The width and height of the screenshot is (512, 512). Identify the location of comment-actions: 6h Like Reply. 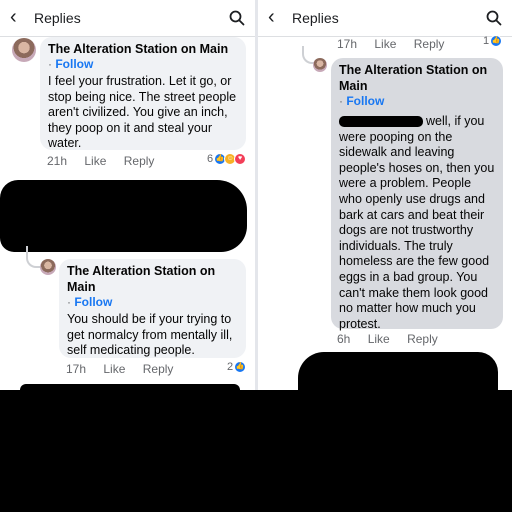
(394, 339).